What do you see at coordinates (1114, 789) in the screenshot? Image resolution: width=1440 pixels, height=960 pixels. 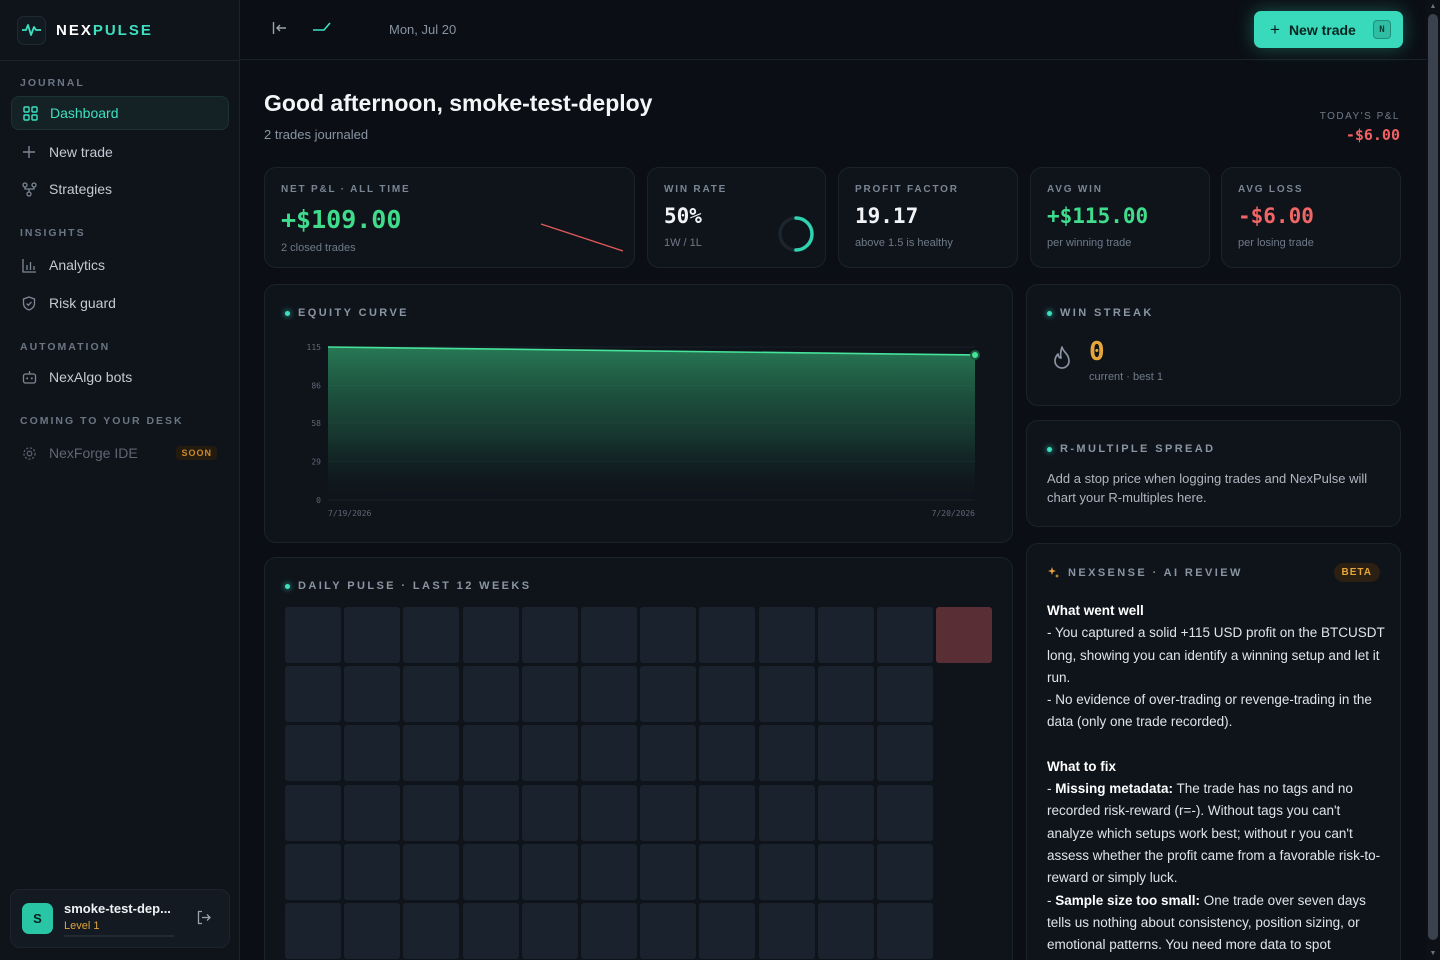 I see `ai-bold-label: Missing metadata:` at bounding box center [1114, 789].